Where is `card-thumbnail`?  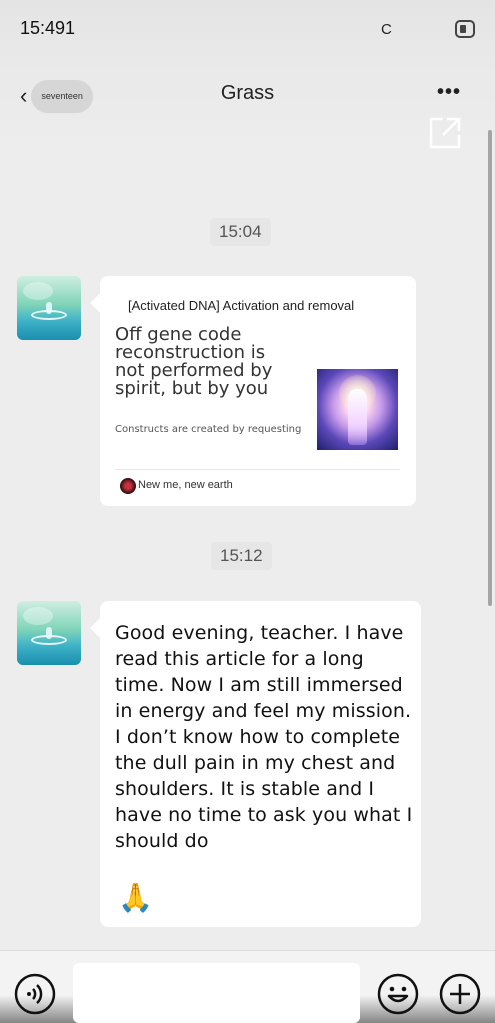
card-thumbnail is located at coordinates (357, 409).